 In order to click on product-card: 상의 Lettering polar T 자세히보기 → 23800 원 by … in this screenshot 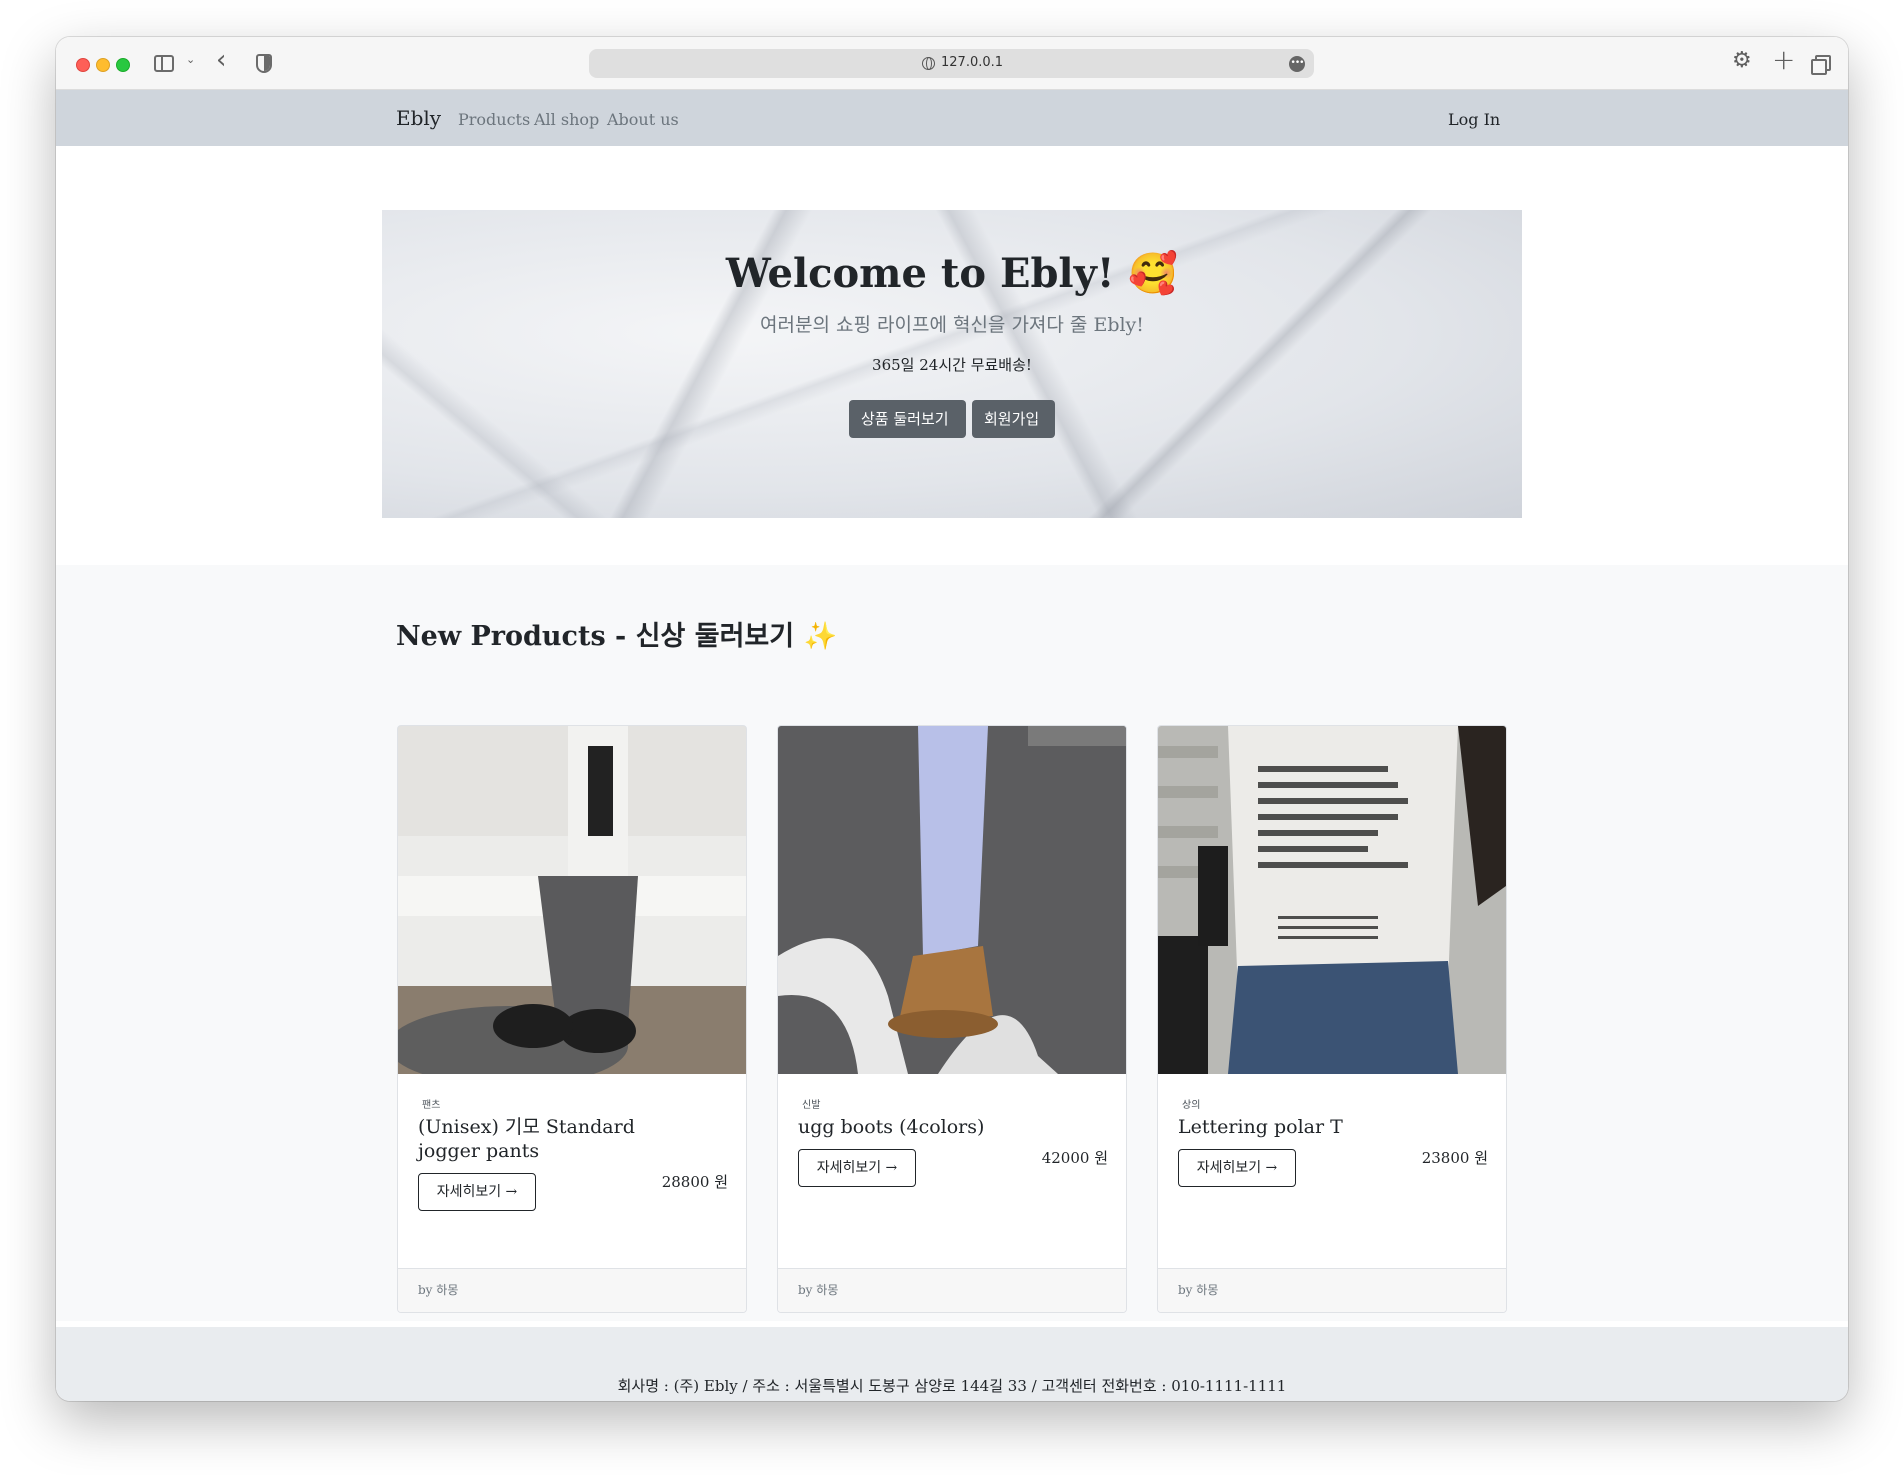, I will do `click(1332, 1019)`.